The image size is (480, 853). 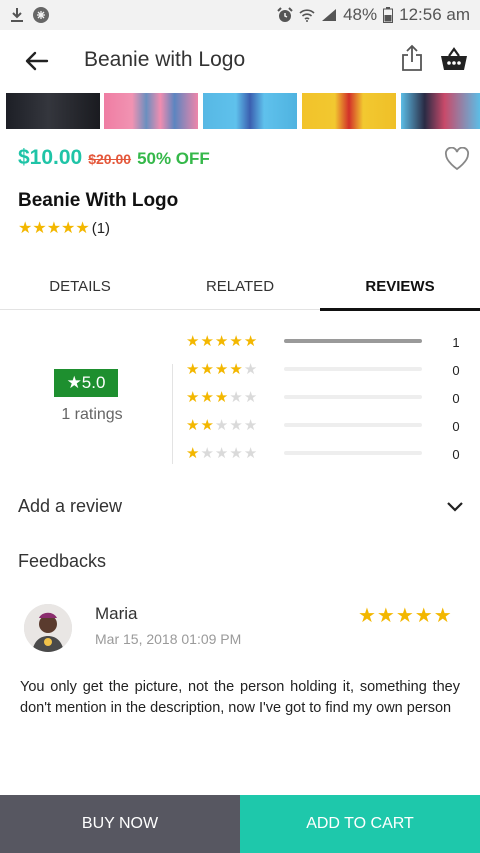 What do you see at coordinates (50, 157) in the screenshot?
I see `current-price: $10.00` at bounding box center [50, 157].